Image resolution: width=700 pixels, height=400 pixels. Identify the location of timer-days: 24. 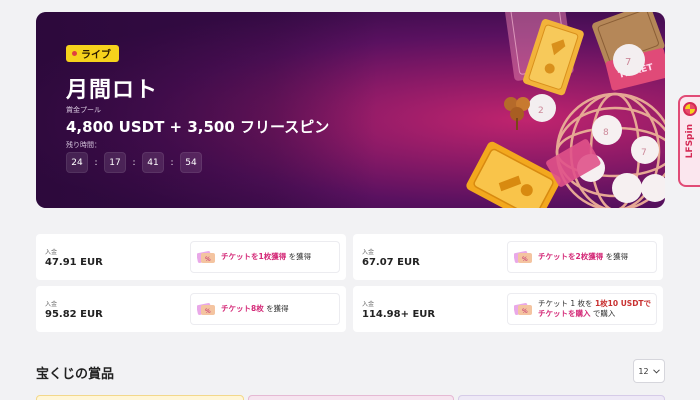
(77, 162).